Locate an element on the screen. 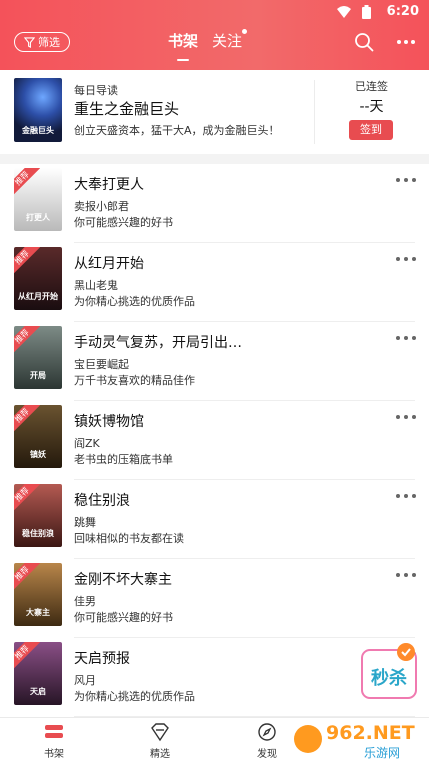 The height and width of the screenshot is (763, 429). compass-icon is located at coordinates (267, 732).